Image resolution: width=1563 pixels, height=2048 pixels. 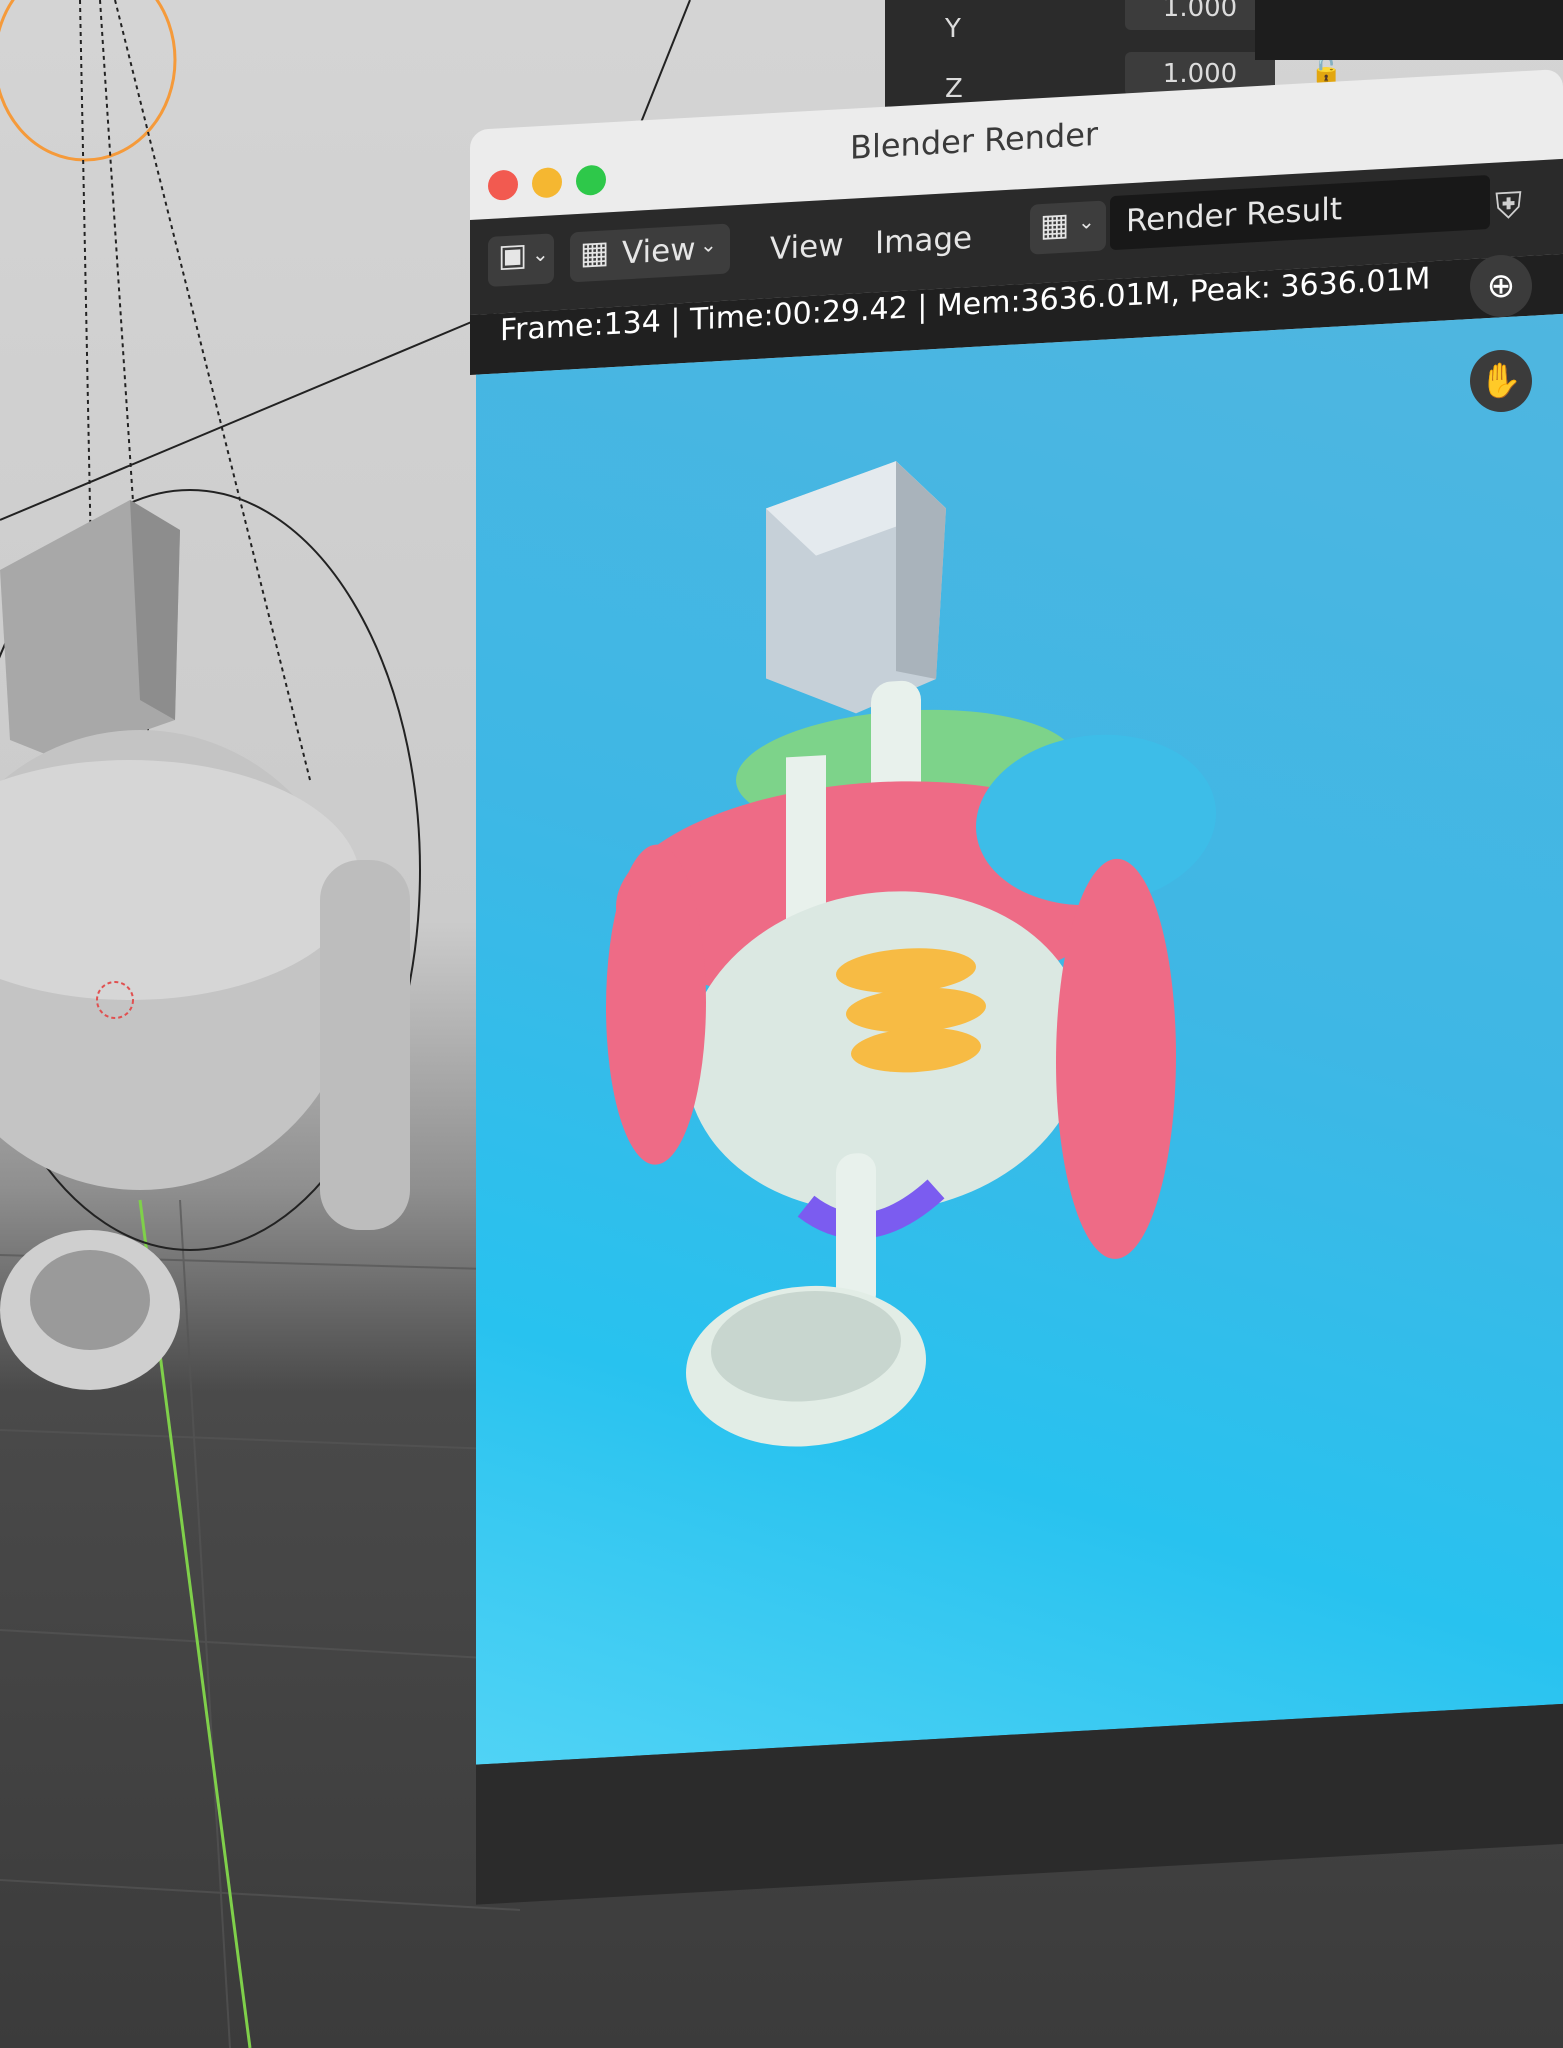 What do you see at coordinates (547, 182) in the screenshot?
I see `minimize-button` at bounding box center [547, 182].